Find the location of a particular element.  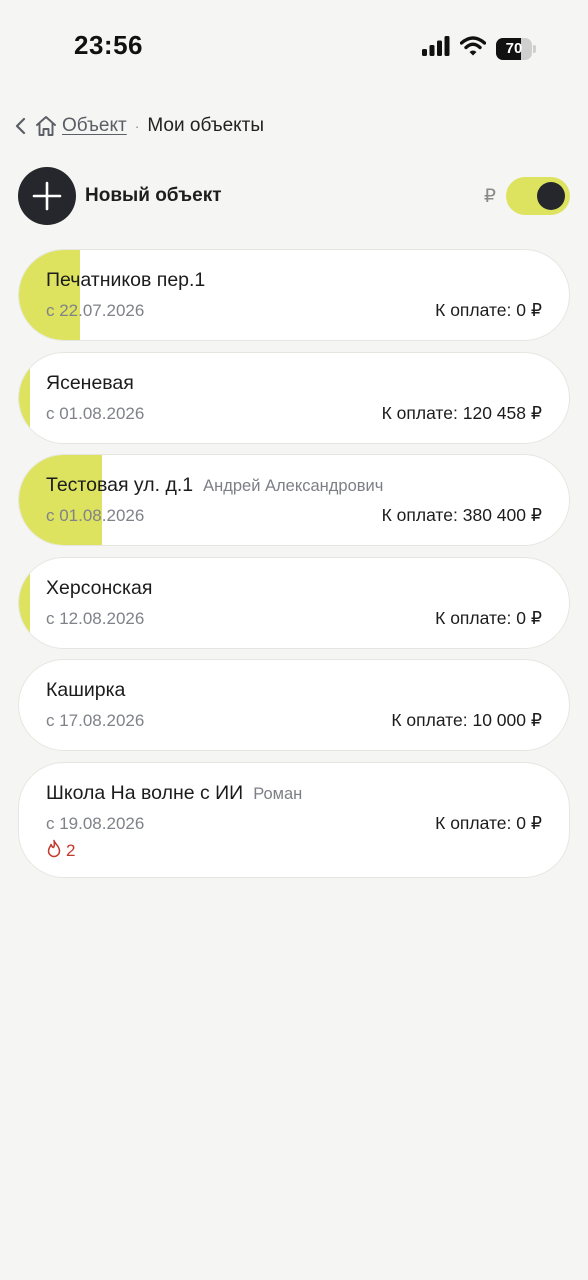

wifi-icon is located at coordinates (473, 48).